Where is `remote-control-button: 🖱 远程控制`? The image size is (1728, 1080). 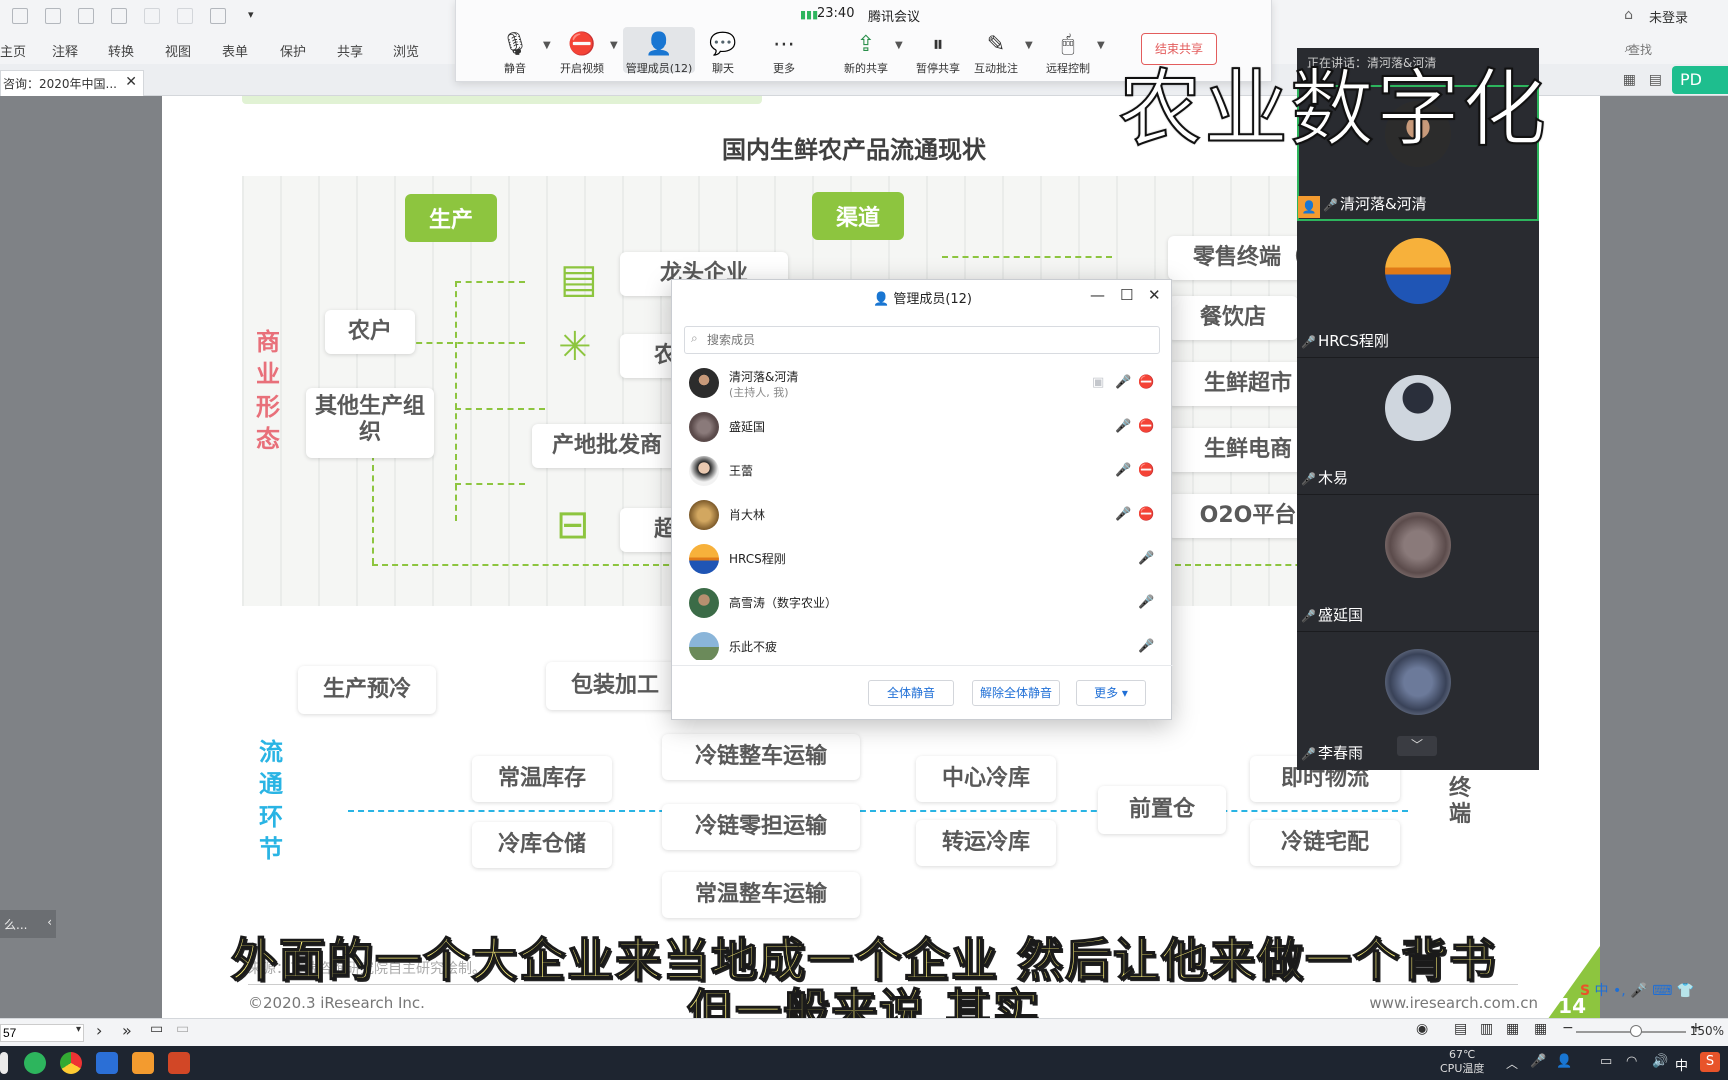
remote-control-button: 🖱 远程控制 is located at coordinates (1068, 54).